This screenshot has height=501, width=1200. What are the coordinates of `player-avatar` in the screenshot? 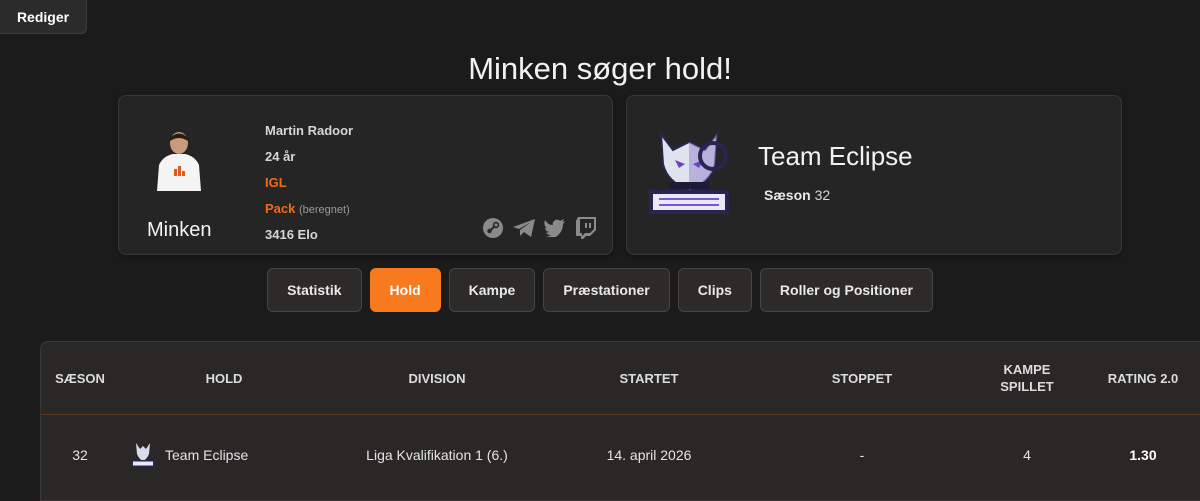 It's located at (179, 161).